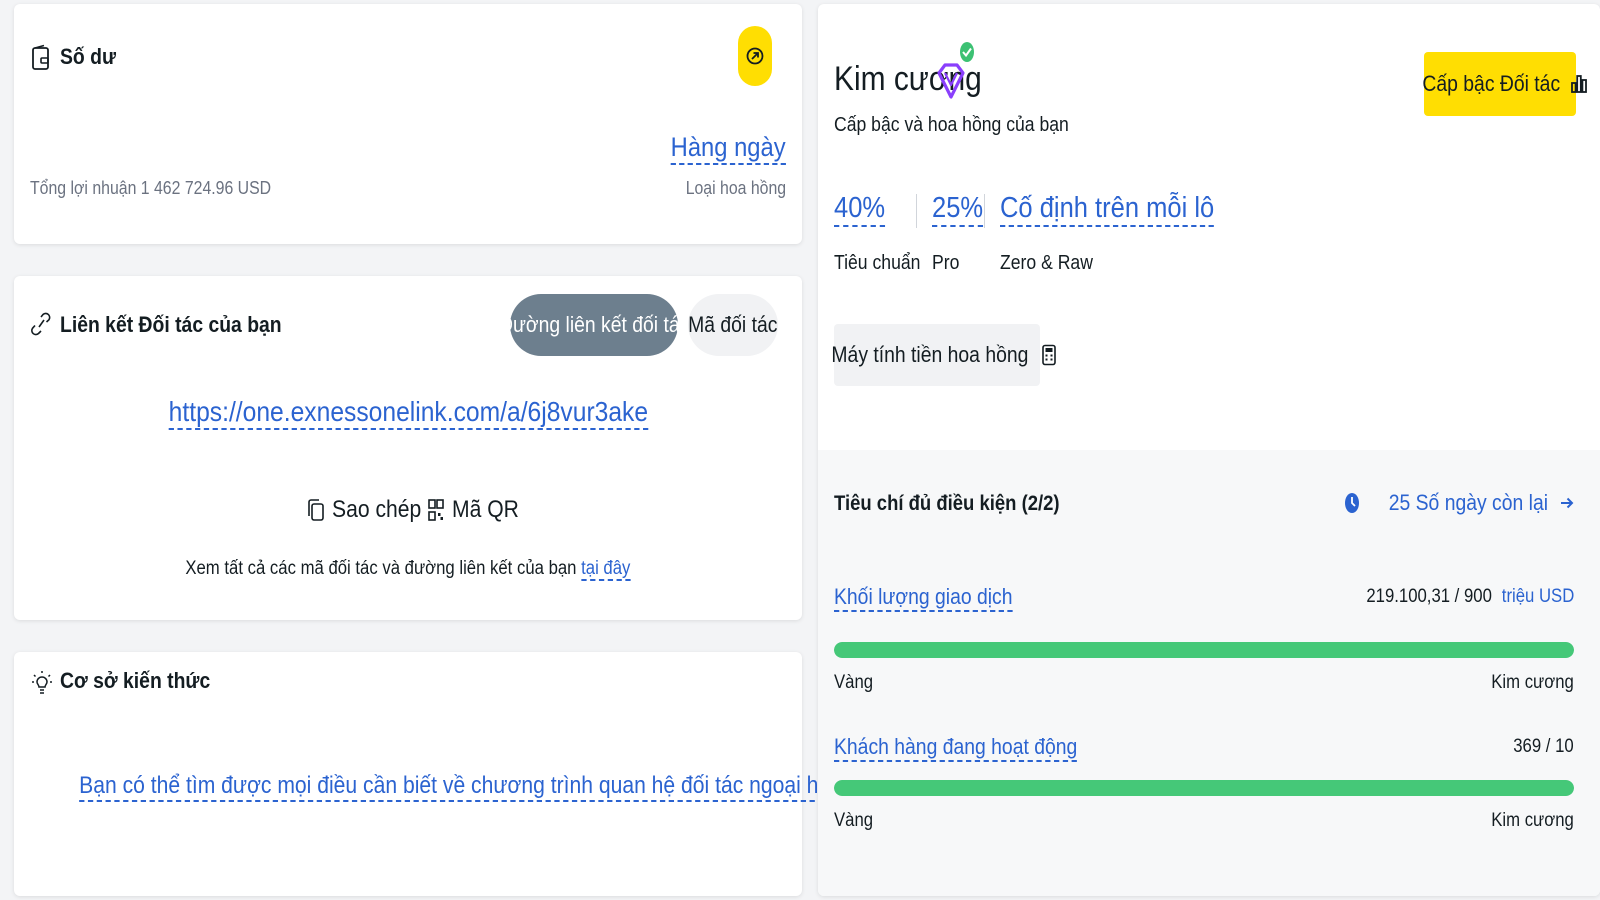 The image size is (1600, 900). Describe the element at coordinates (930, 354) in the screenshot. I see `commission-calculator-label: Máy tính tiền hoa hồng` at that location.